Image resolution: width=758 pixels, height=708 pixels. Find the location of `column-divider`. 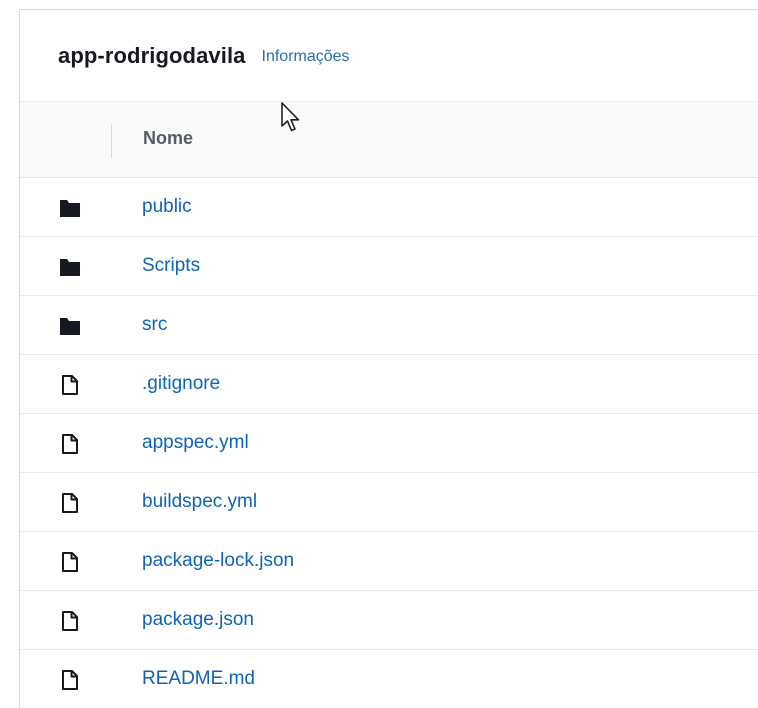

column-divider is located at coordinates (111, 141).